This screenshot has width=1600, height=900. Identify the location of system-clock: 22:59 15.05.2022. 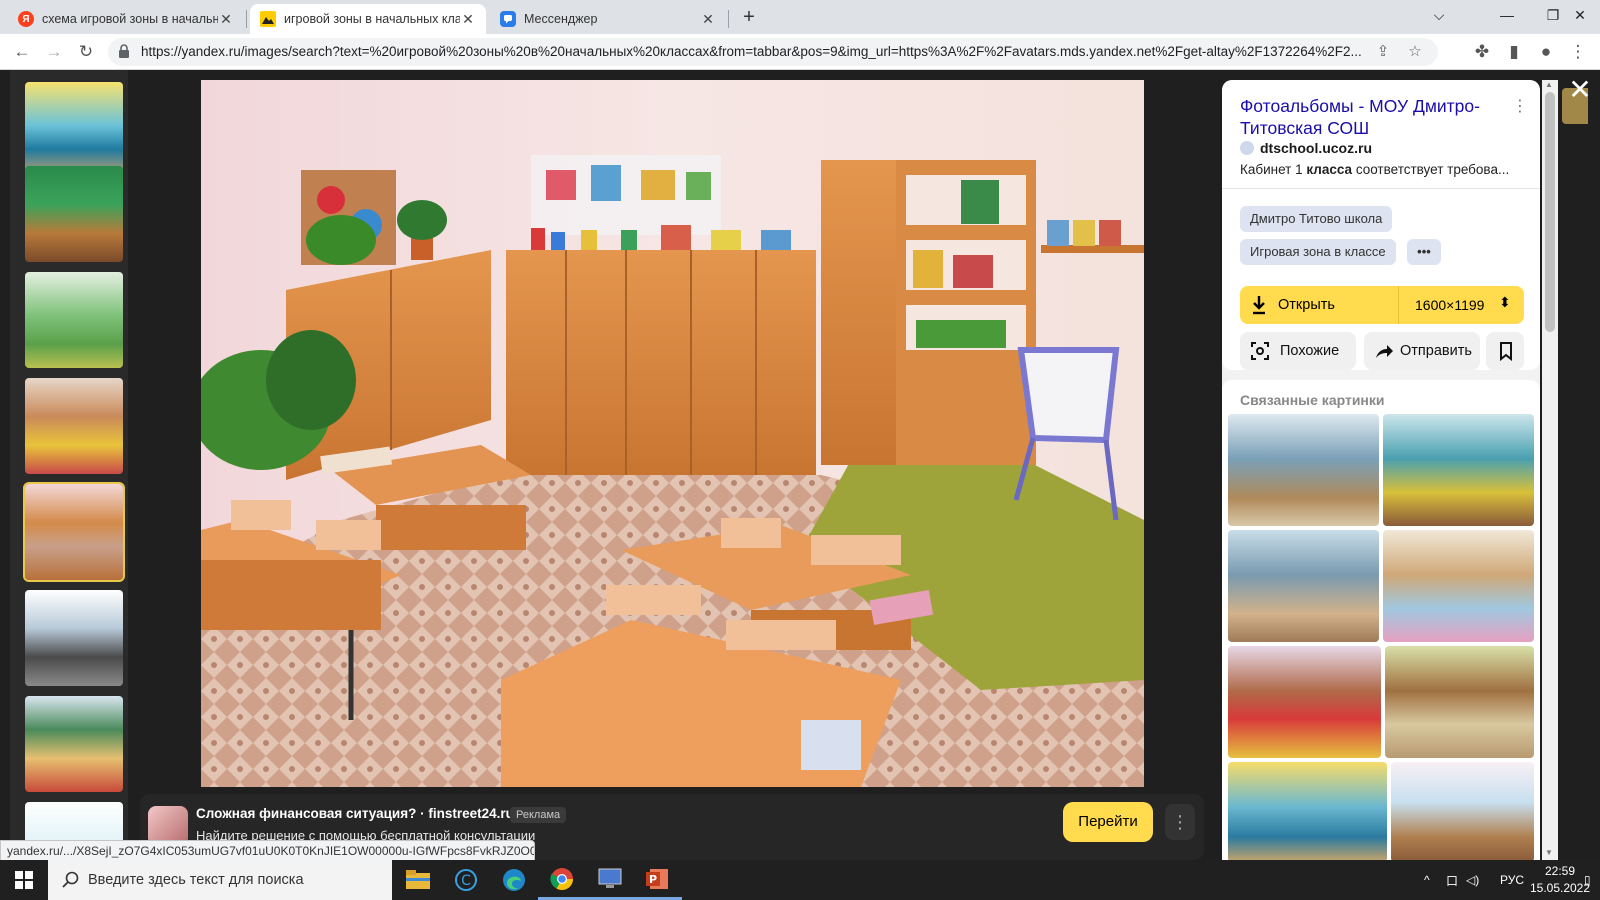
(1560, 880).